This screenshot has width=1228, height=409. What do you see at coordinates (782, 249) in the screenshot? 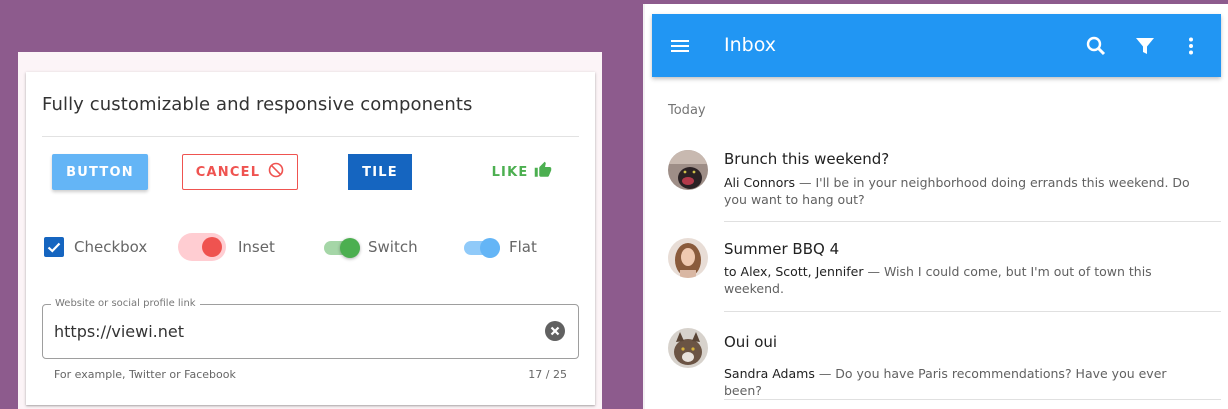
I see `message-title: Summer BBQ 4` at bounding box center [782, 249].